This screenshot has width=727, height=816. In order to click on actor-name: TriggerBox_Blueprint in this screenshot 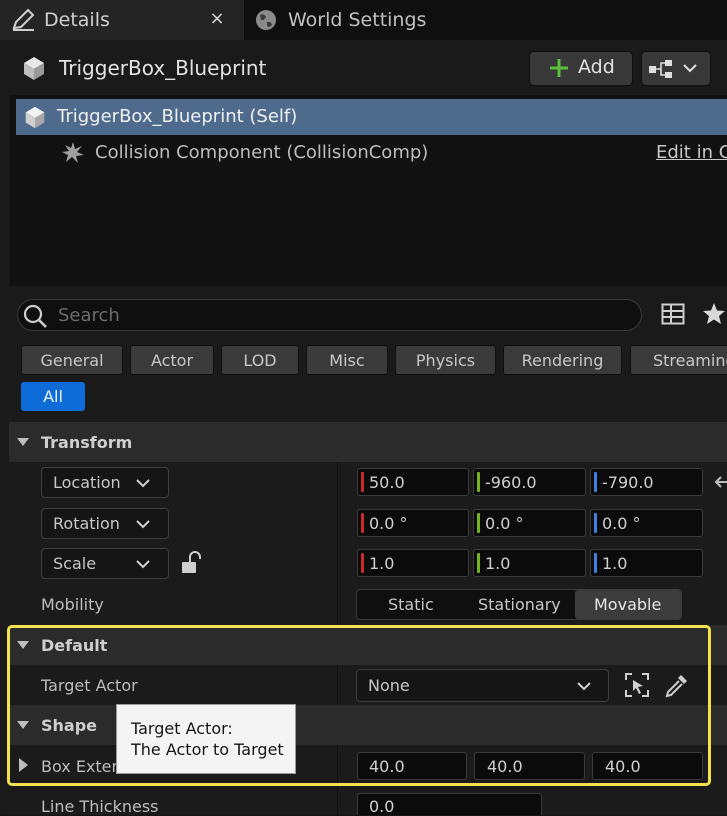, I will do `click(163, 68)`.